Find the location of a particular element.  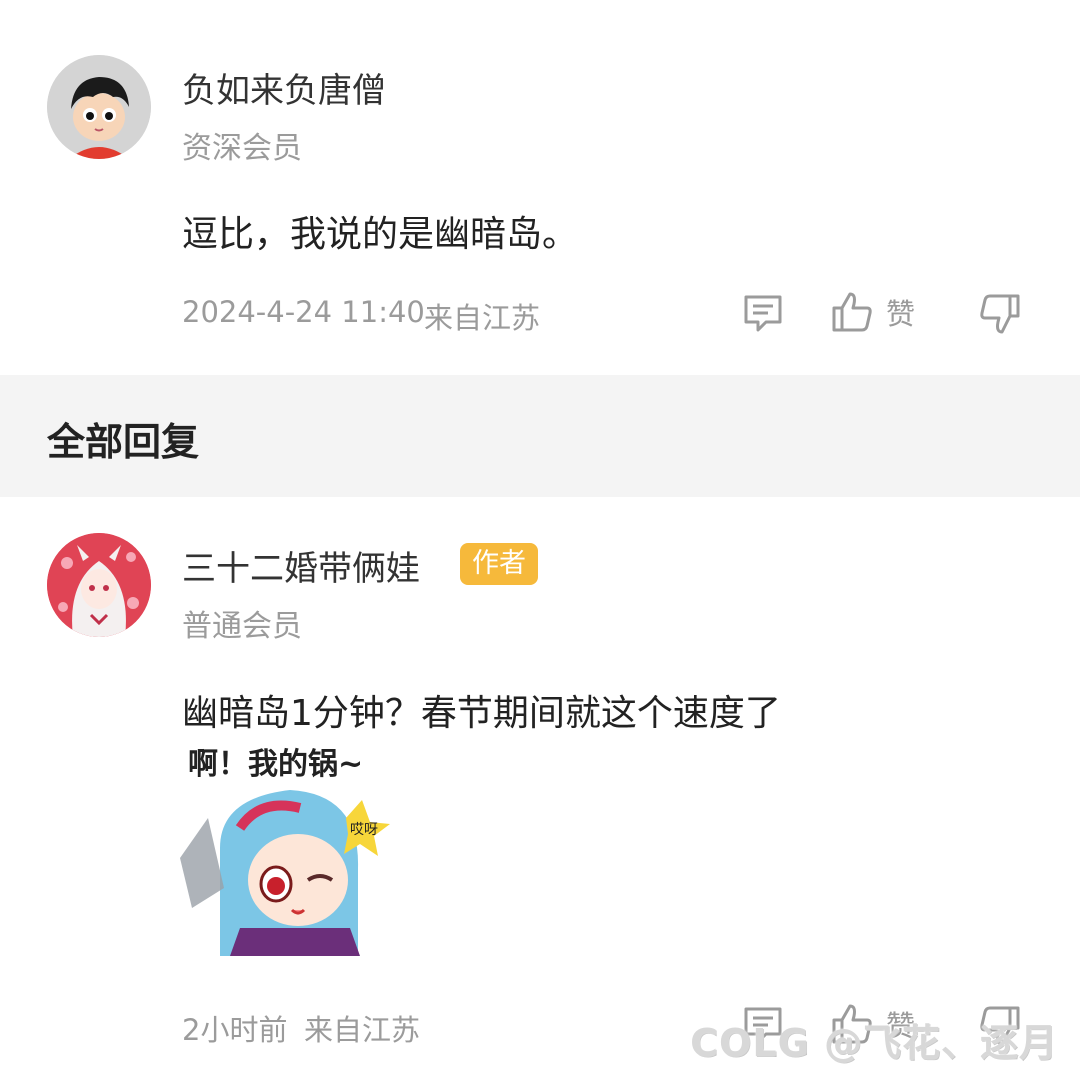

sticker-image: 啊！我的锅~ 哎呀 is located at coordinates (289, 847).